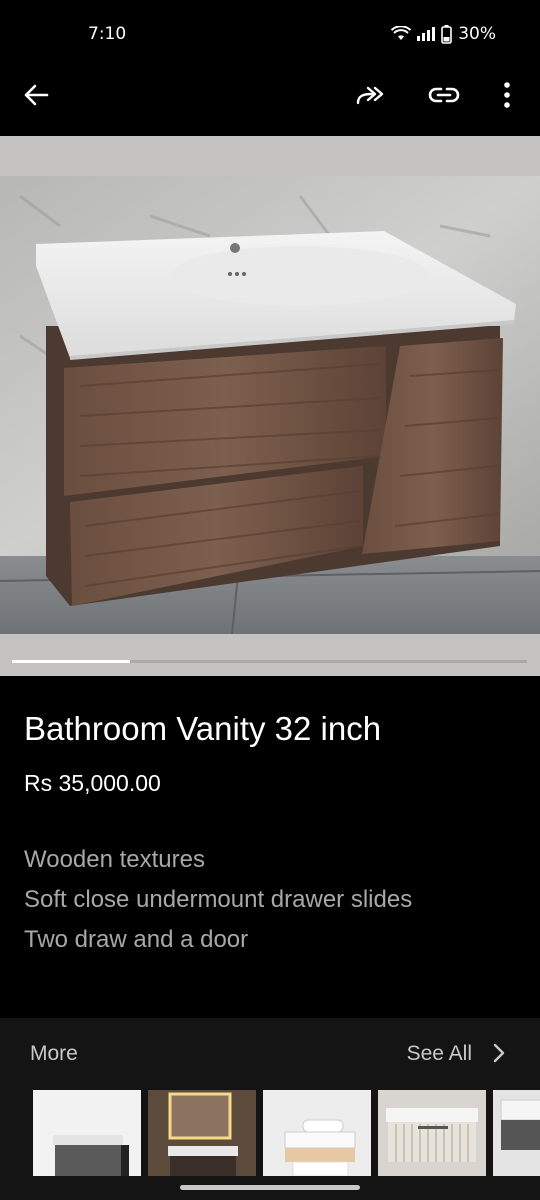 Image resolution: width=540 pixels, height=1200 pixels. I want to click on description-line: Wooden textures, so click(114, 859).